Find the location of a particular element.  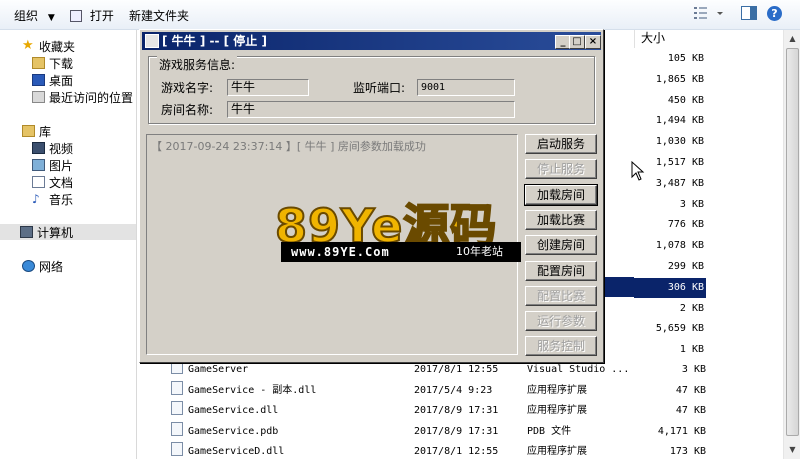

vertical-scrollbar: ▲ ▼ is located at coordinates (791, 244).